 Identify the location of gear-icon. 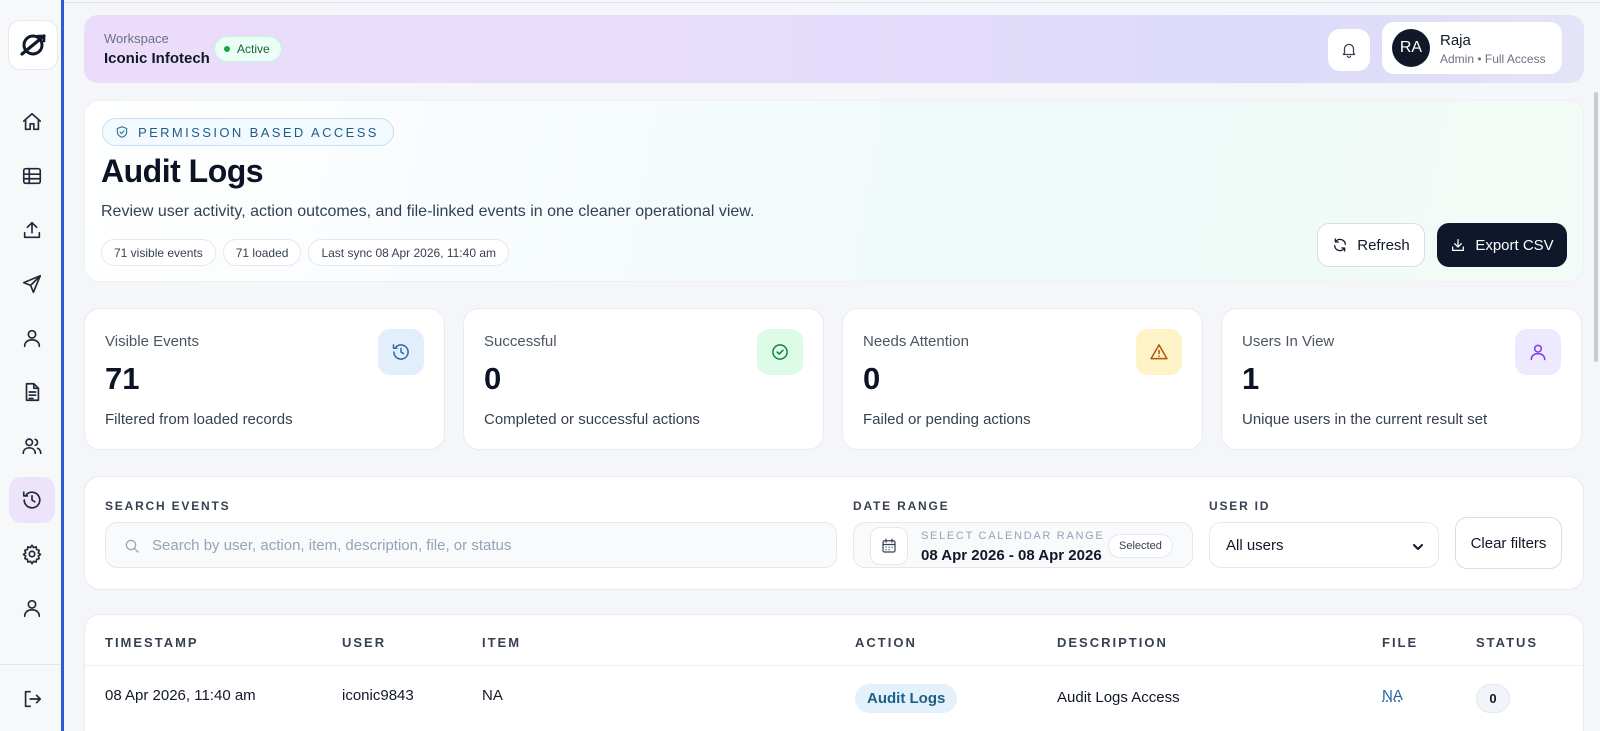
(32, 554).